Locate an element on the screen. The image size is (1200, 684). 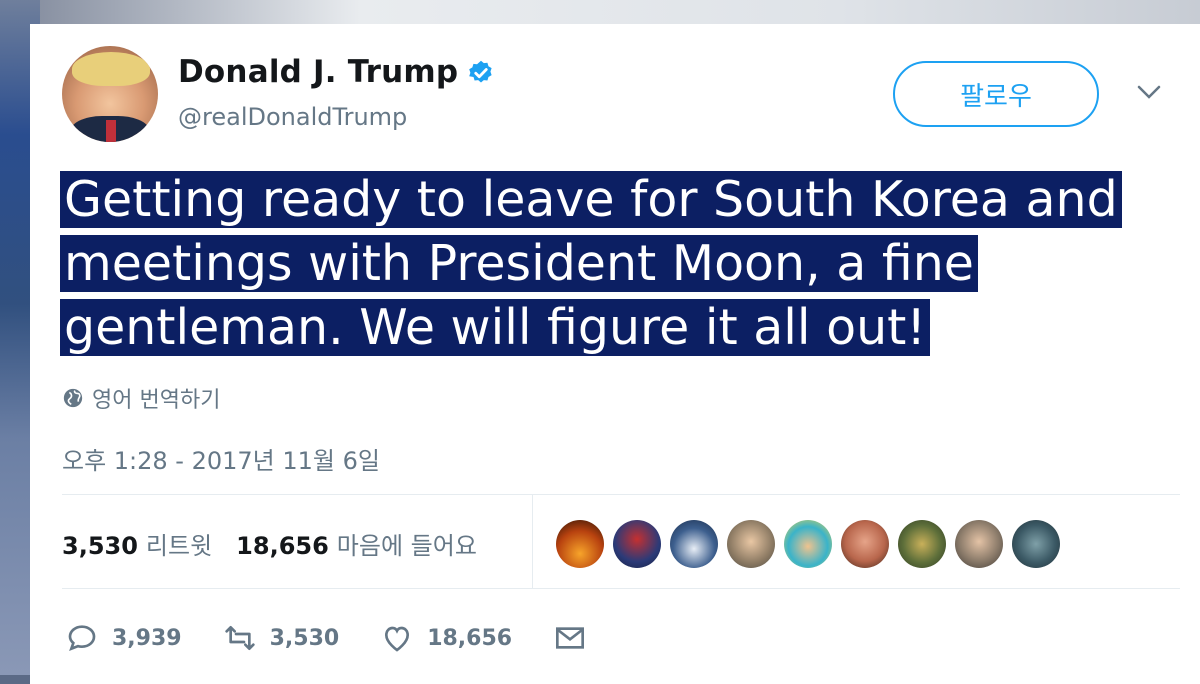
heart-icon is located at coordinates (397, 639).